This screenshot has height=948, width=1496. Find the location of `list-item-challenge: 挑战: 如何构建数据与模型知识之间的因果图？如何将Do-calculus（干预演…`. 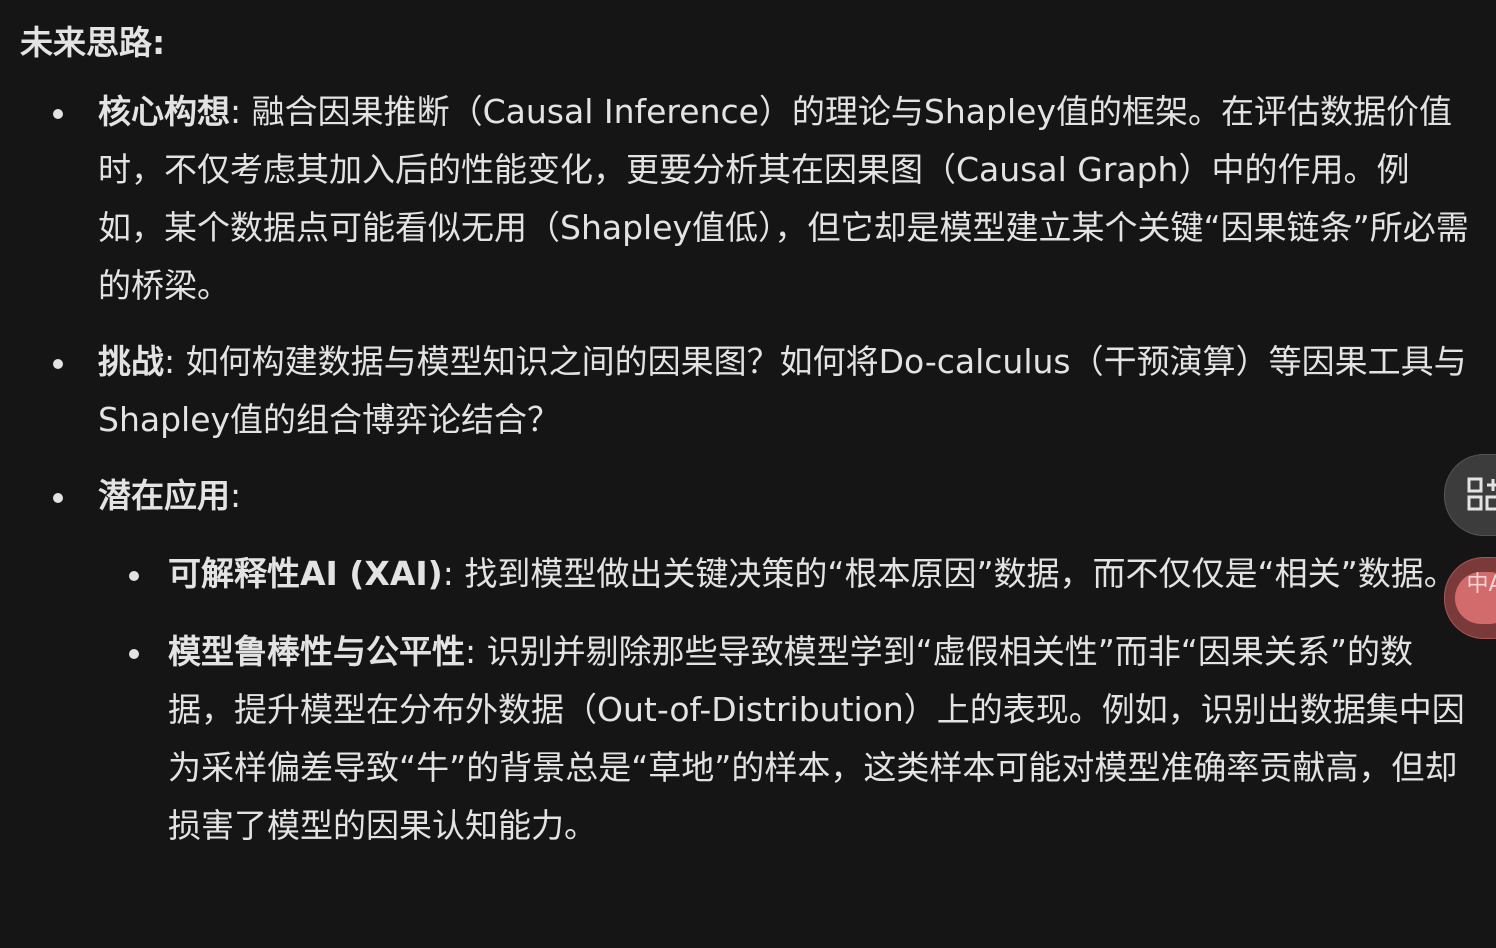

list-item-challenge: 挑战: 如何构建数据与模型知识之间的因果图？如何将Do-calculus（干预演… is located at coordinates (745, 391).